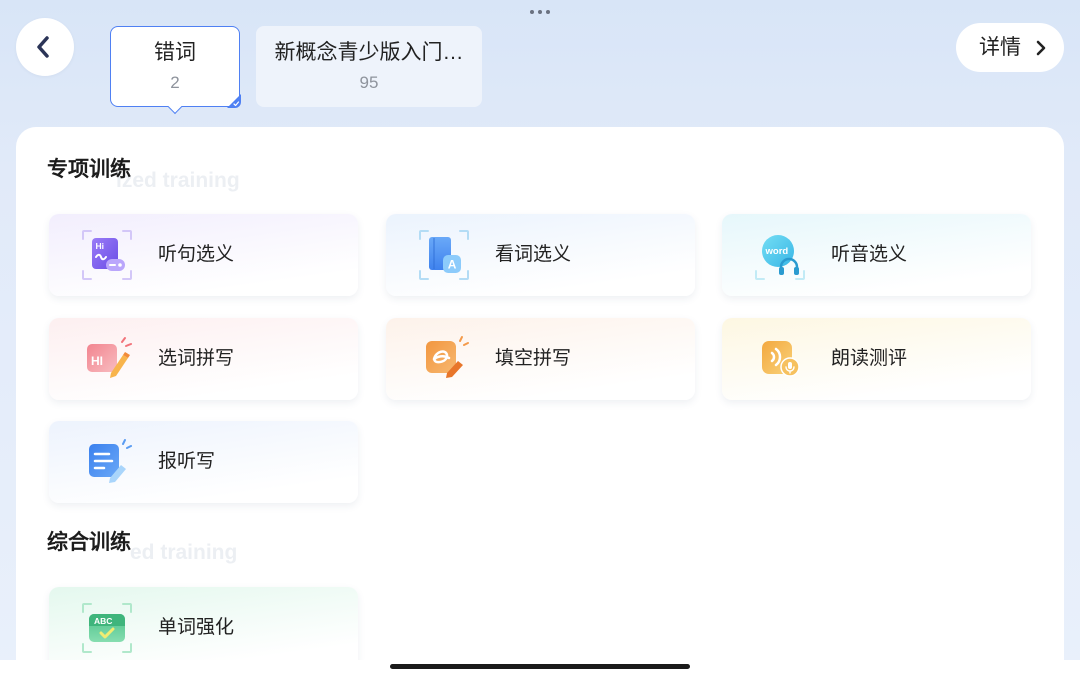  I want to click on listen-sentence-icon: Hi, so click(107, 255).